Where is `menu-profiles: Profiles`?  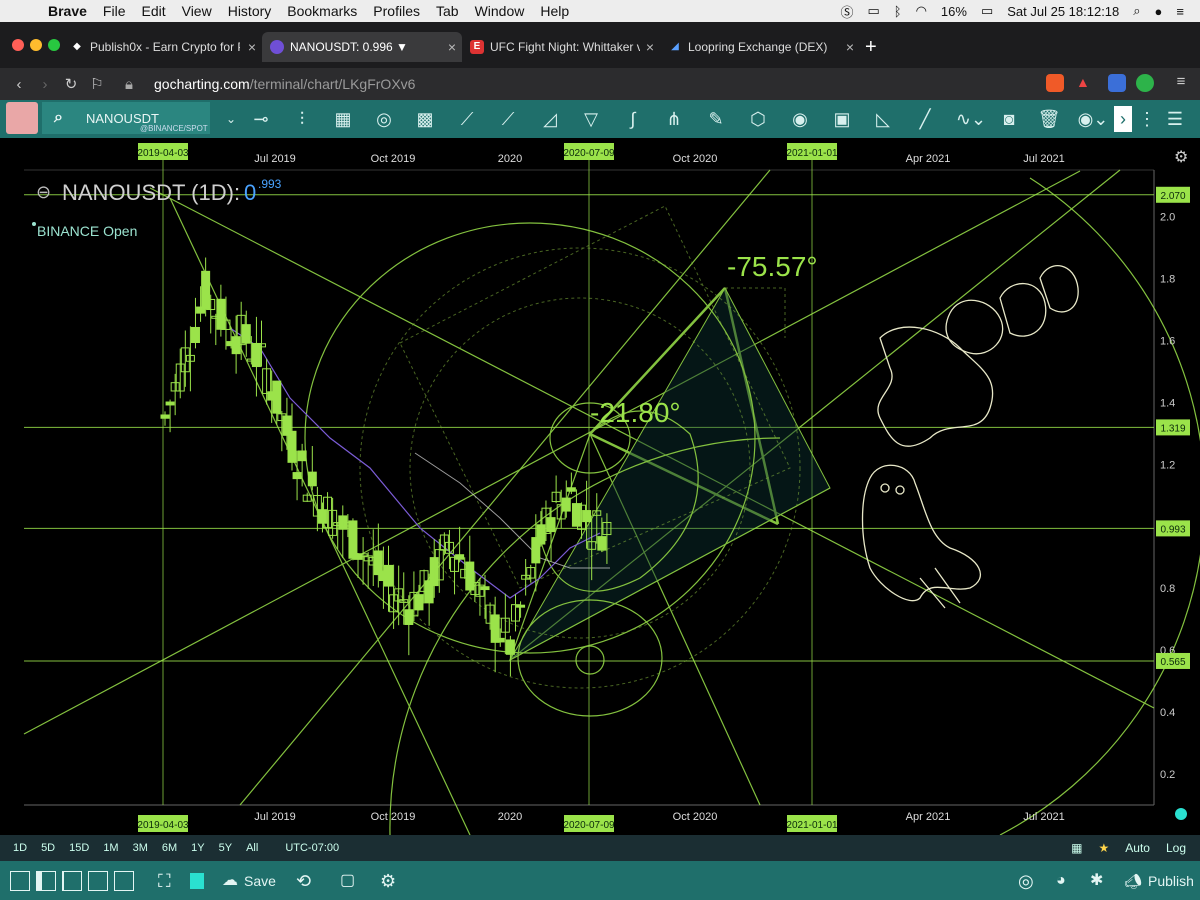
menu-profiles: Profiles is located at coordinates (396, 11).